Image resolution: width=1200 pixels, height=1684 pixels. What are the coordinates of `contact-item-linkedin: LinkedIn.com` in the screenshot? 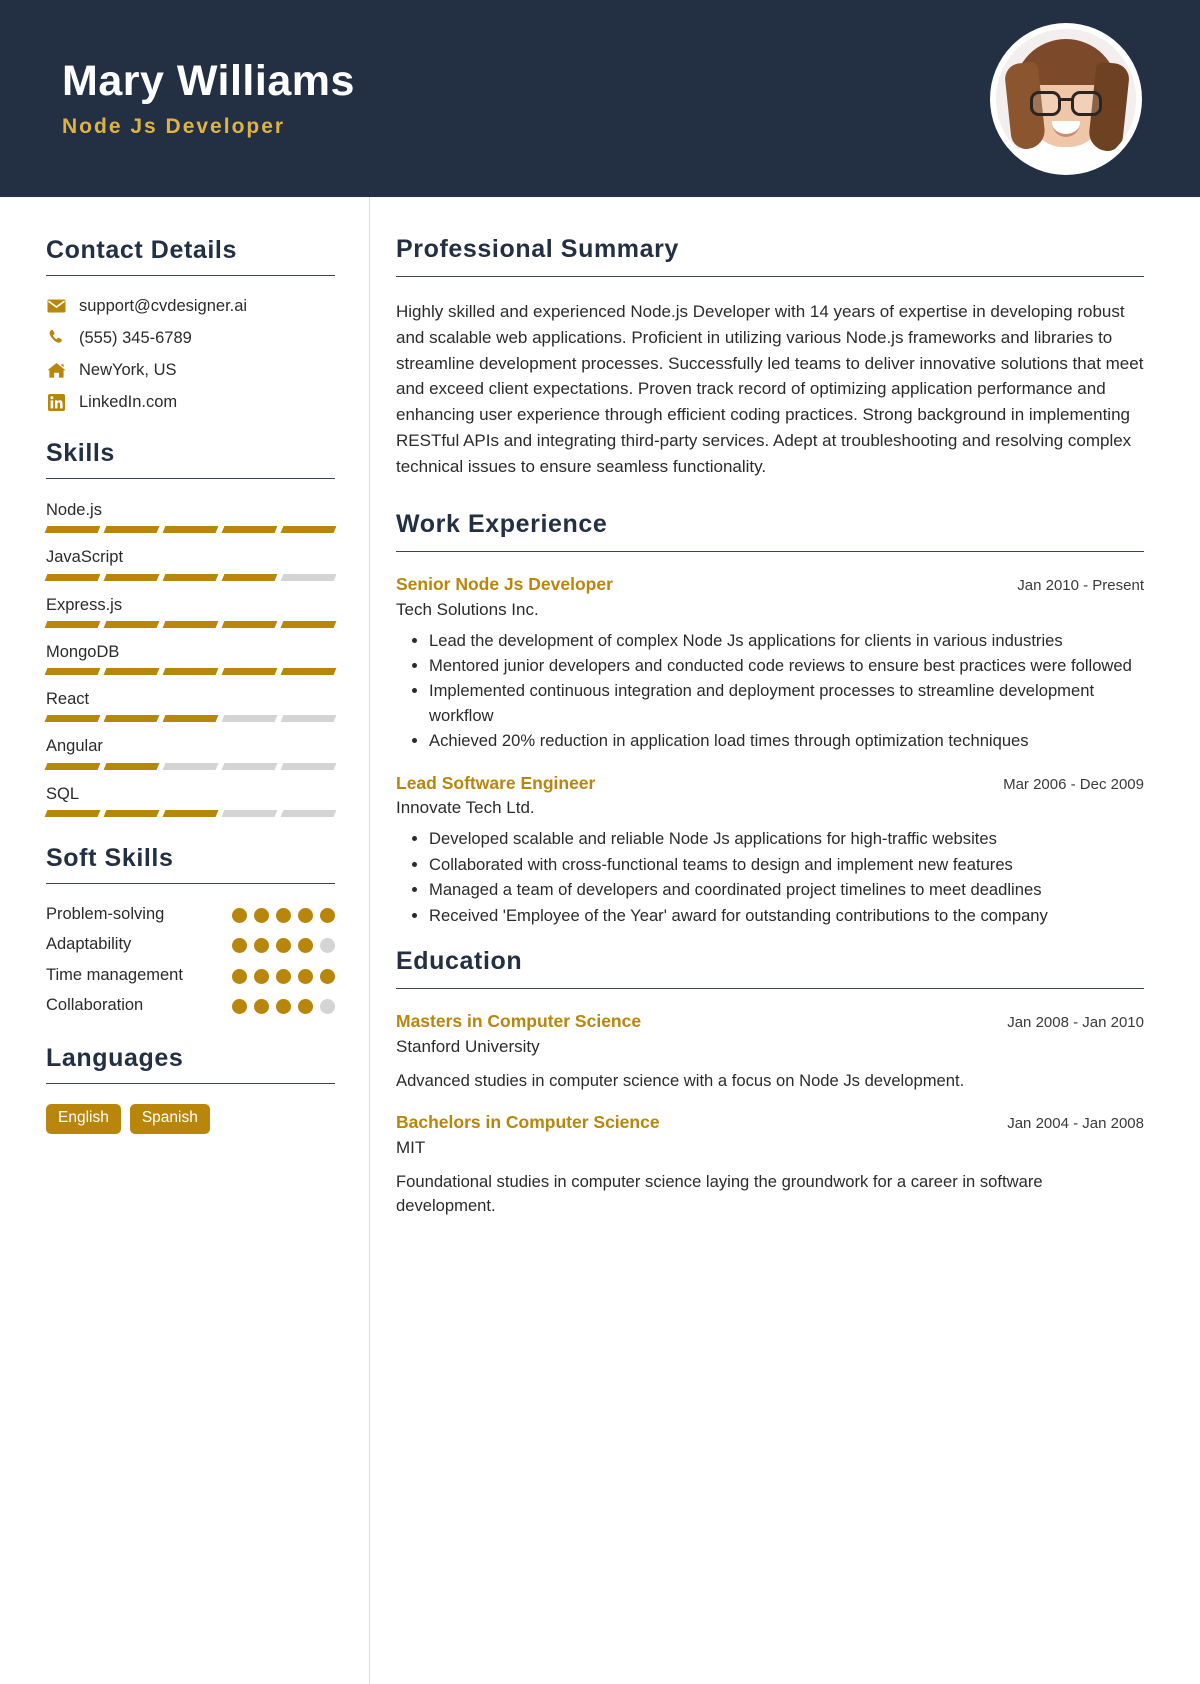 It's located at (190, 402).